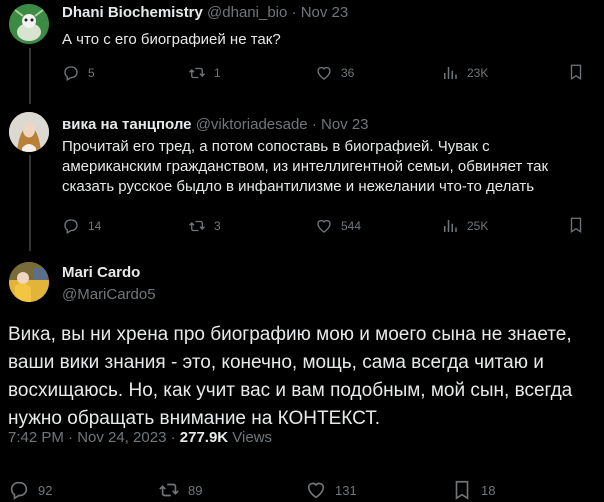 The height and width of the screenshot is (502, 604). What do you see at coordinates (127, 124) in the screenshot?
I see `author-name: вика на танцполе` at bounding box center [127, 124].